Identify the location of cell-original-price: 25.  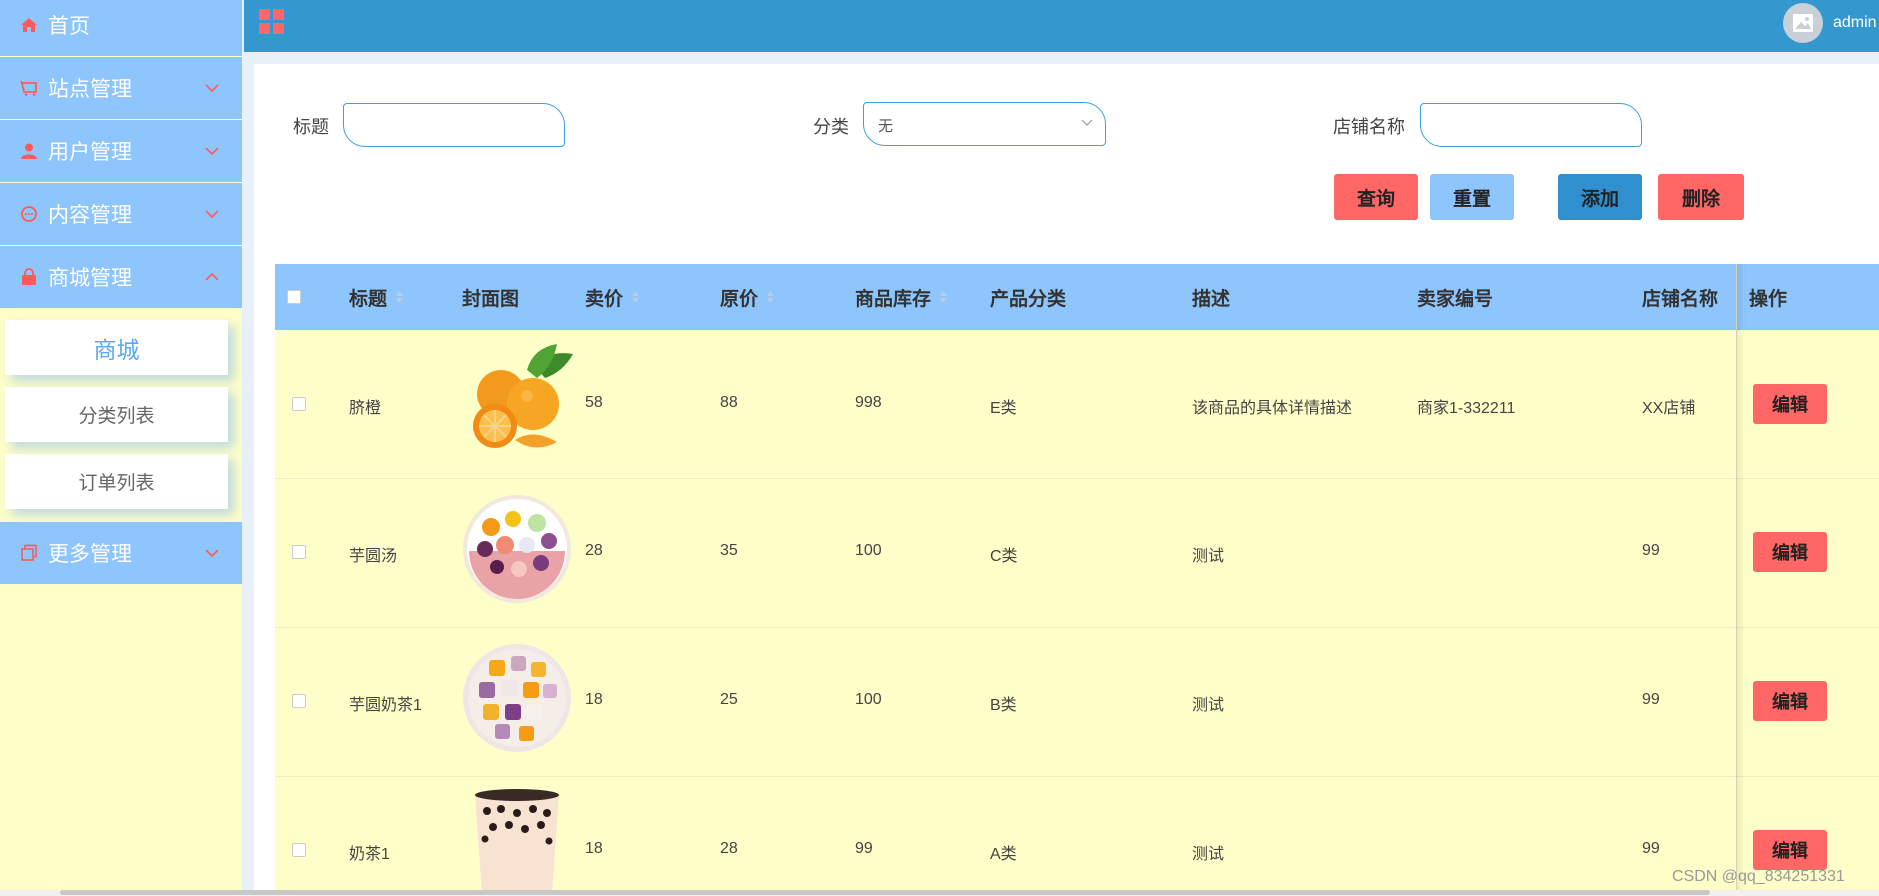
(729, 699).